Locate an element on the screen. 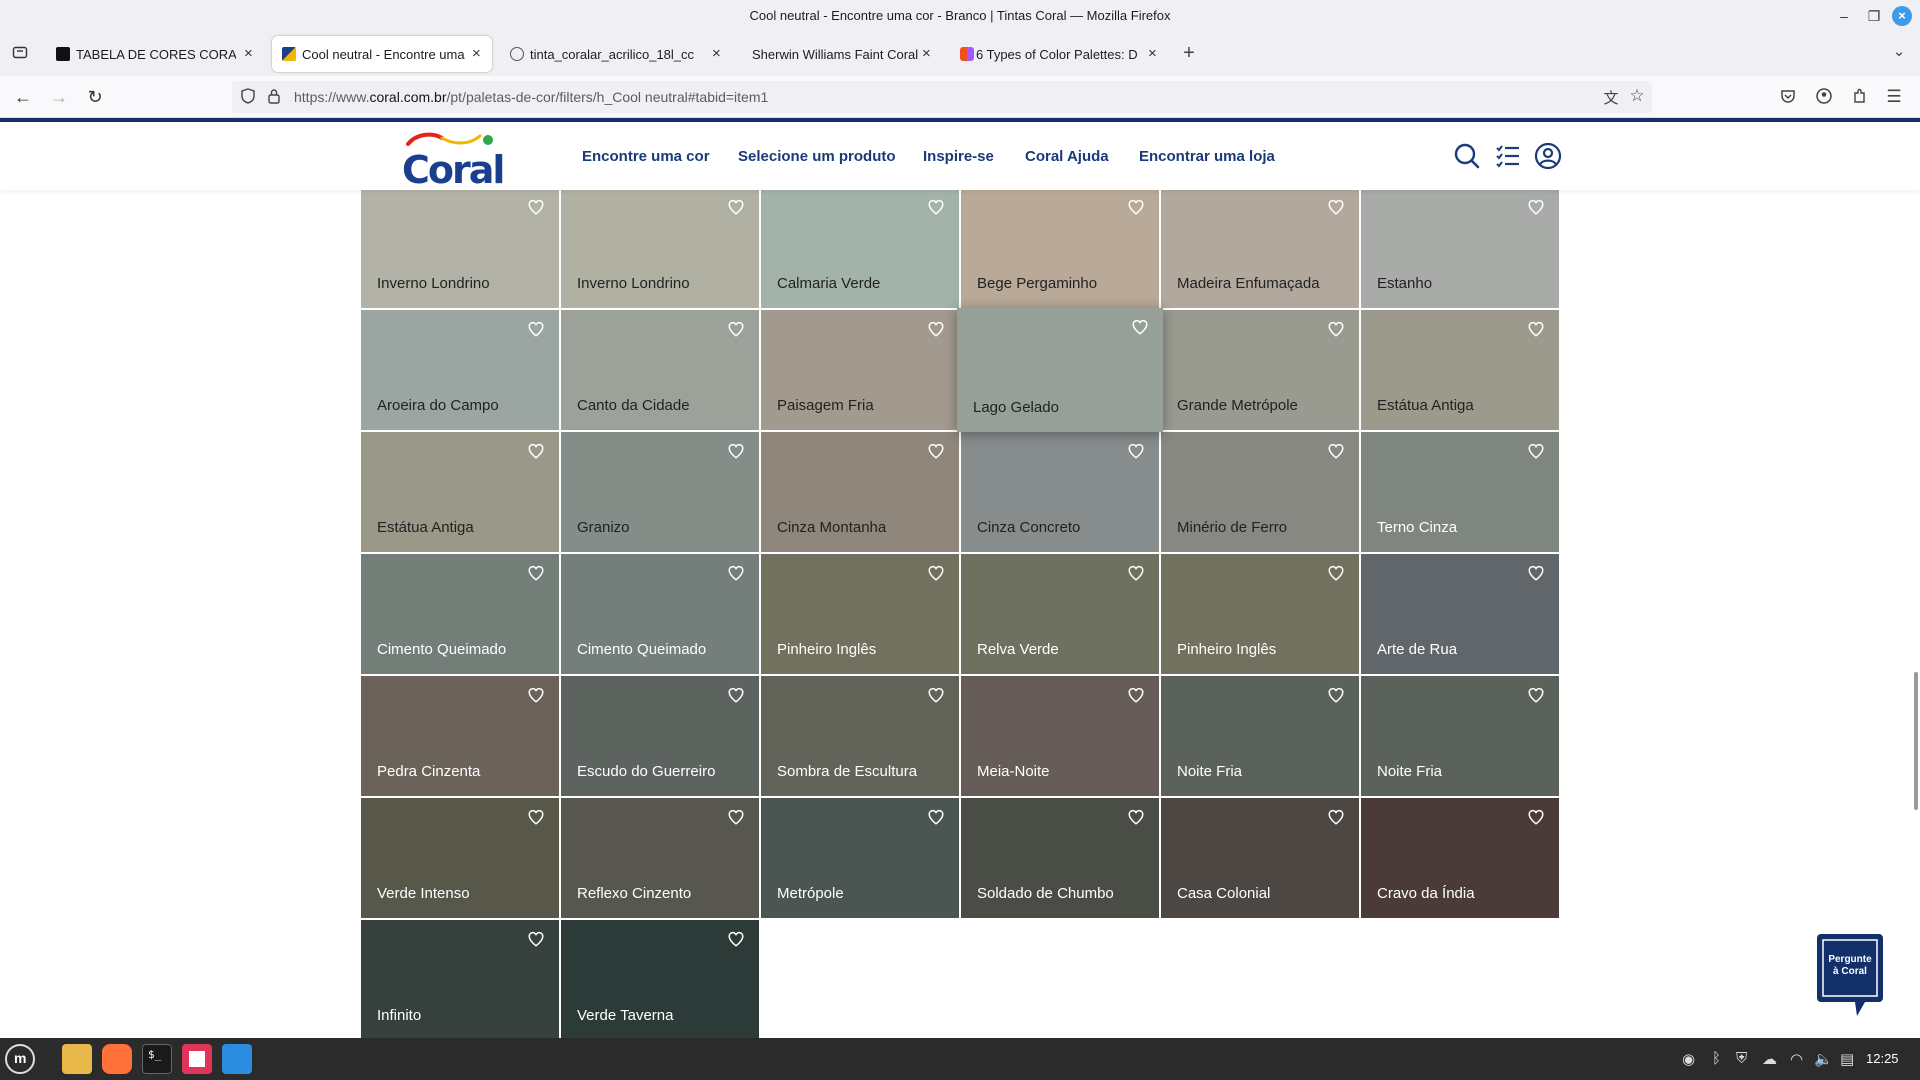 The height and width of the screenshot is (1080, 1920). menu-icon: ☰ is located at coordinates (1894, 97).